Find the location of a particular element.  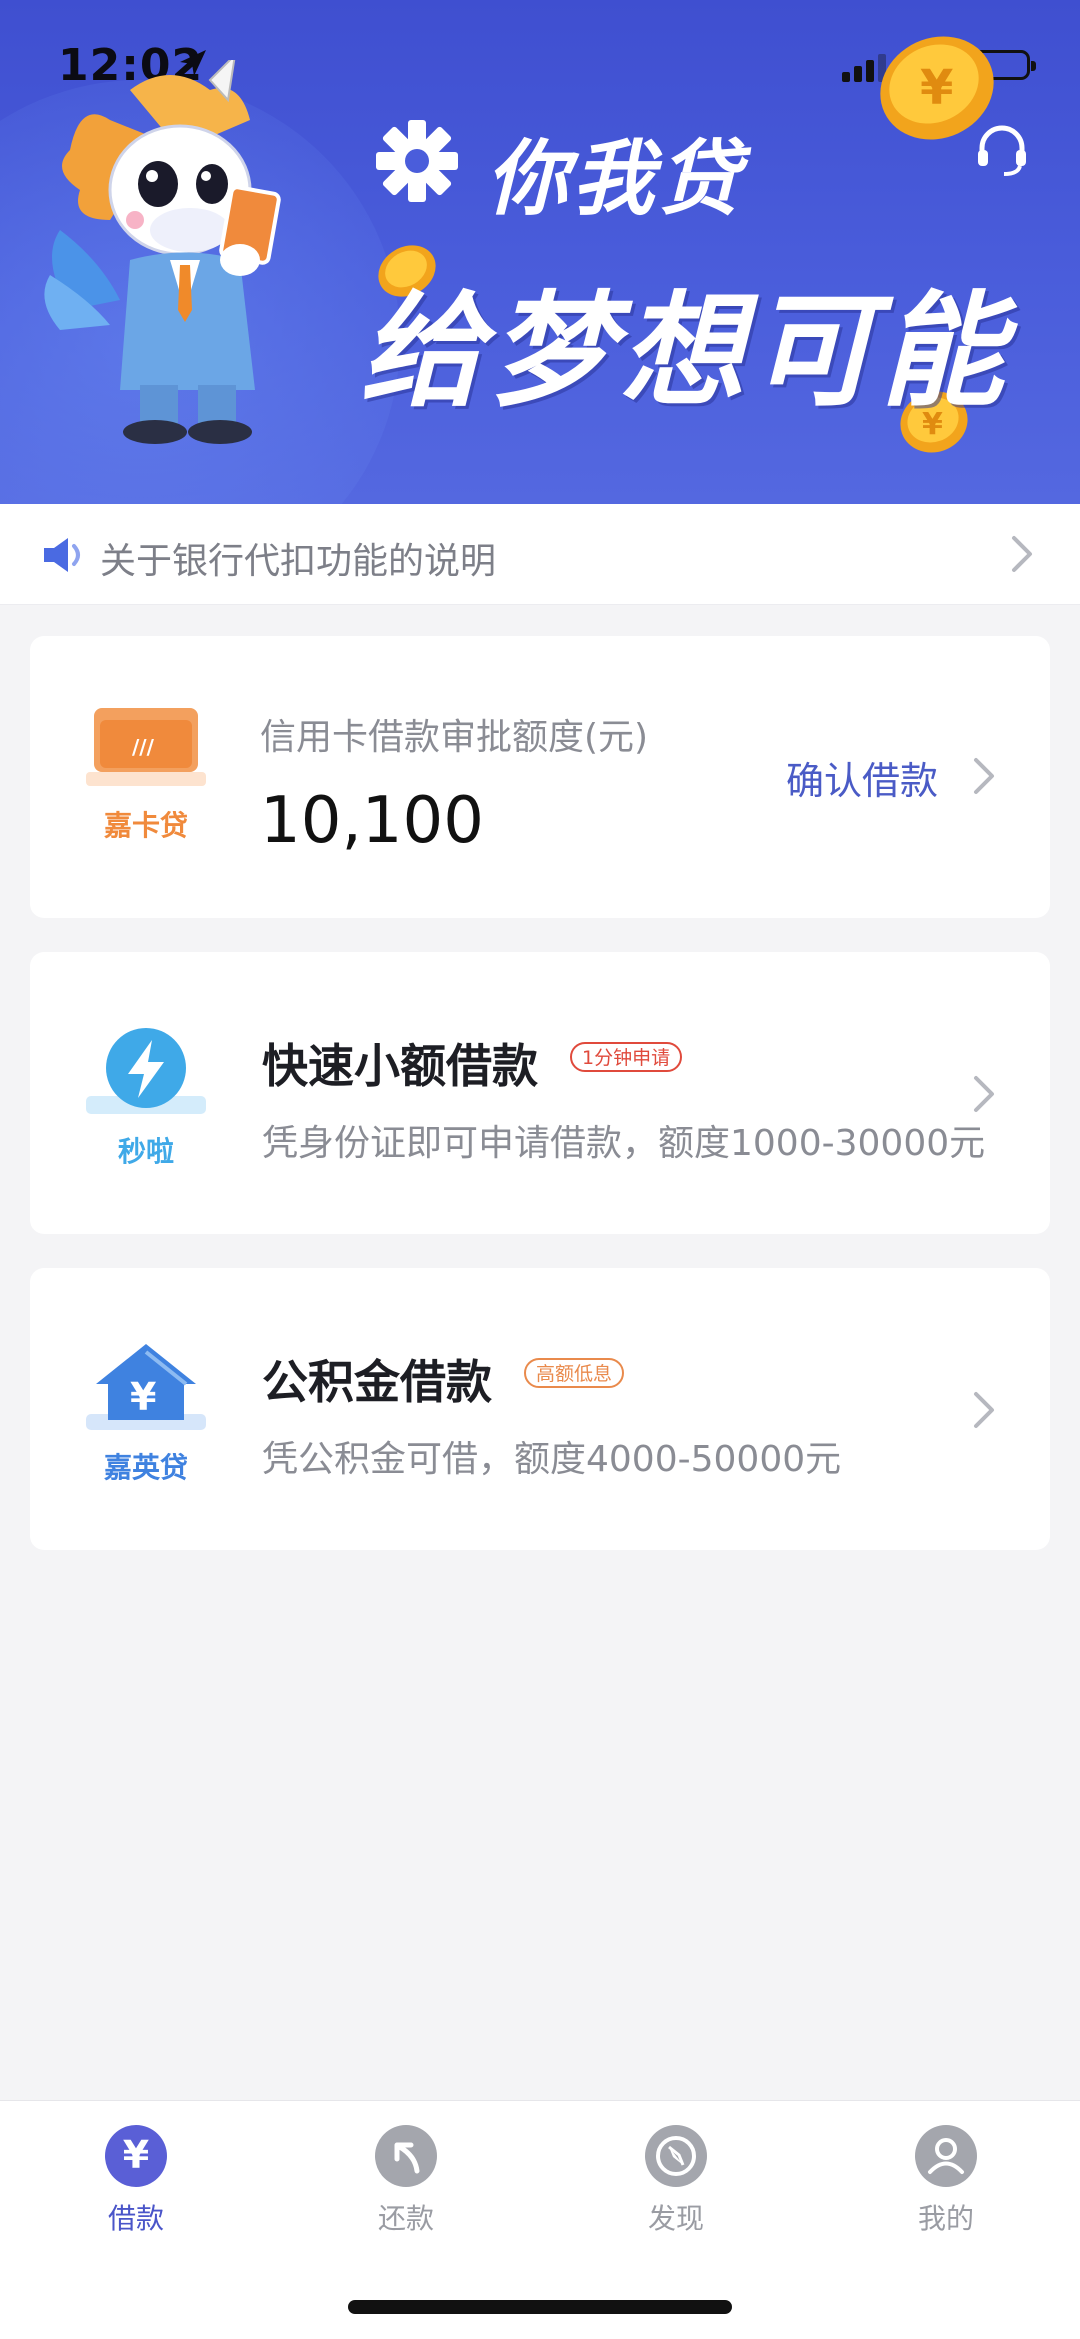

tab-repay: 还款 is located at coordinates (406, 2181).